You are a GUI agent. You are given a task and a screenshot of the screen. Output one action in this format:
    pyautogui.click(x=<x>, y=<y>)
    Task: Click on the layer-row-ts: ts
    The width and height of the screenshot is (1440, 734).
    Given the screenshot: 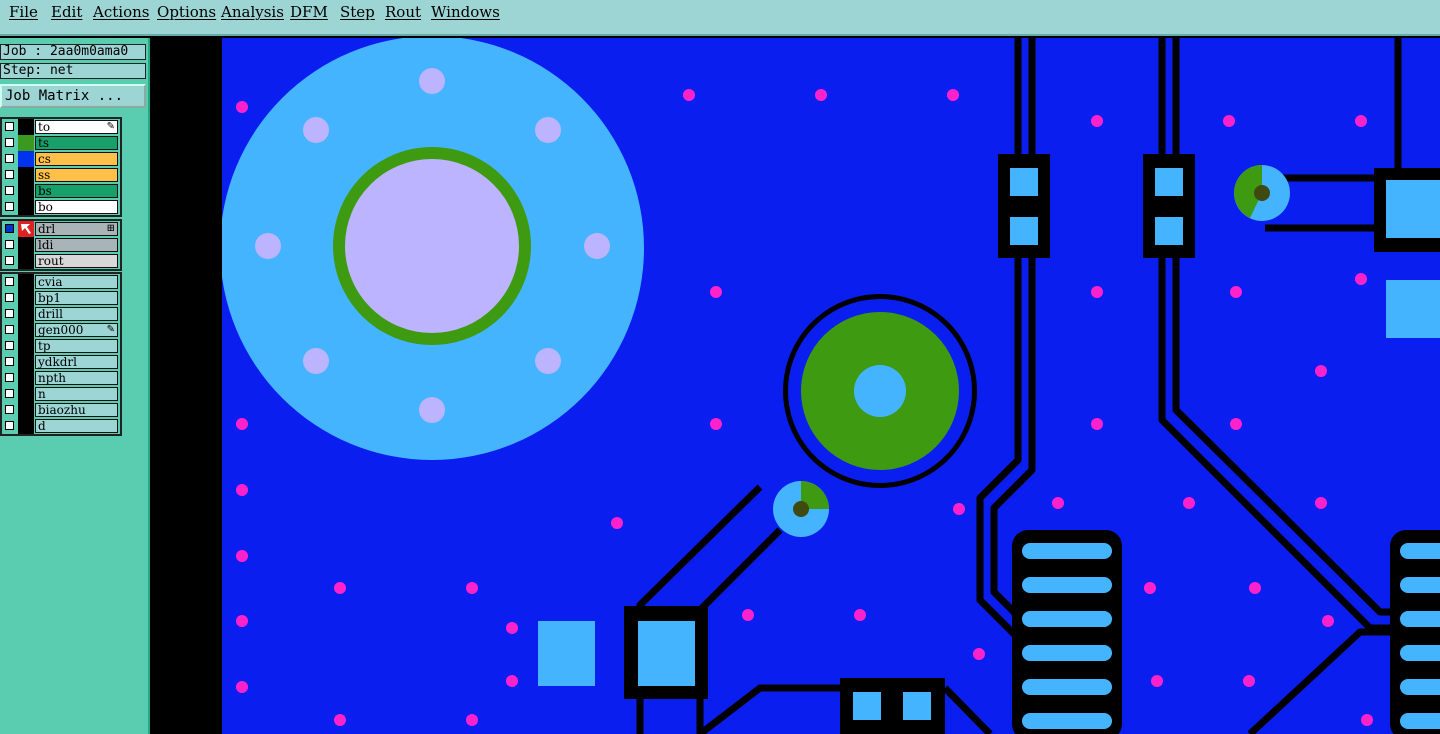 What is the action you would take?
    pyautogui.click(x=61, y=143)
    